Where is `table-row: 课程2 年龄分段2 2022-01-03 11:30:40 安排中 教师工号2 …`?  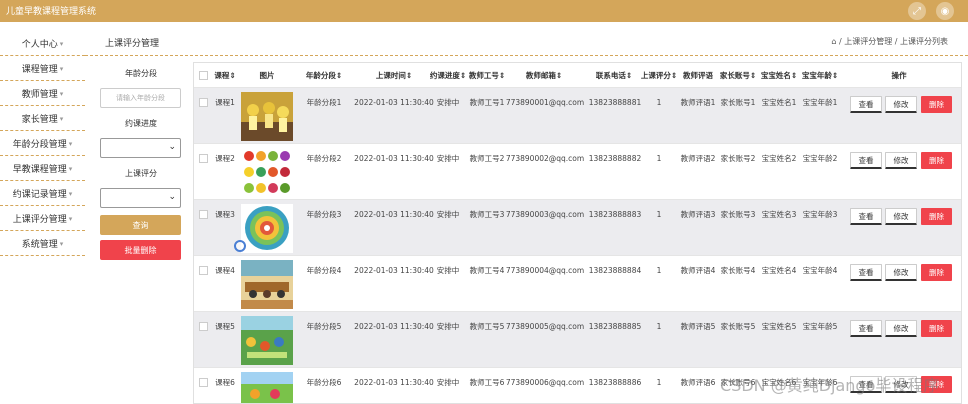
table-row: 课程2 年龄分段2 2022-01-03 11:30:40 安排中 教师工号2 … is located at coordinates (577, 171).